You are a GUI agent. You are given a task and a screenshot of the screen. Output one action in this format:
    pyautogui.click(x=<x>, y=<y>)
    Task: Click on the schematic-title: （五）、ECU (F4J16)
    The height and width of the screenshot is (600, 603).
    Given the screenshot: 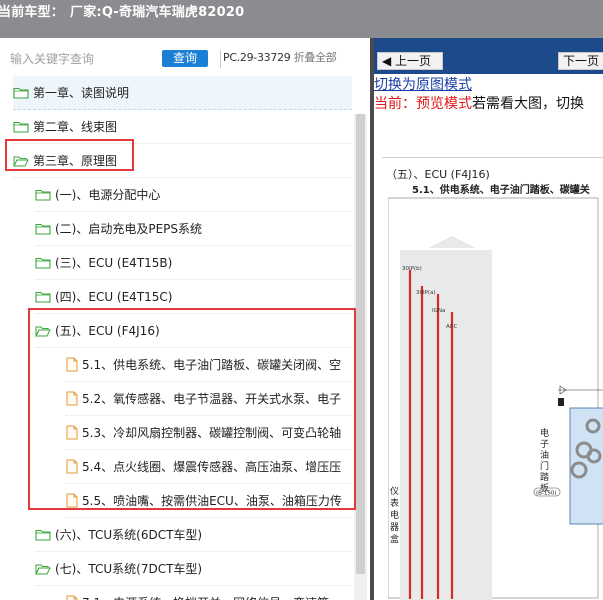 What is the action you would take?
    pyautogui.click(x=438, y=174)
    